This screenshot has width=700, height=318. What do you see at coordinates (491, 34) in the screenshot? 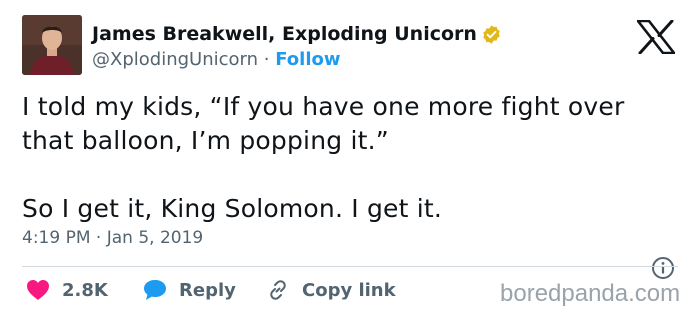
I see `verified-badge-icon` at bounding box center [491, 34].